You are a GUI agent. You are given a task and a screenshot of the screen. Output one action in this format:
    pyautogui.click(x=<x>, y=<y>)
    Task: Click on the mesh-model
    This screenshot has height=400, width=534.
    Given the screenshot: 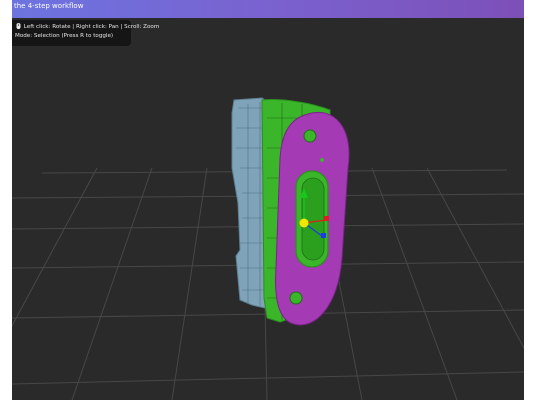 What is the action you would take?
    pyautogui.click(x=290, y=211)
    